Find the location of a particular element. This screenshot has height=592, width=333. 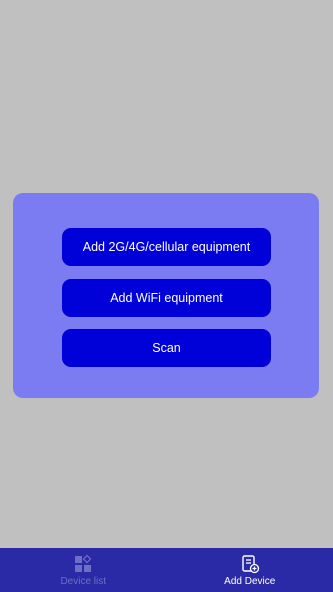

bottom-tab-bar: Device list Add Device is located at coordinates (166, 570).